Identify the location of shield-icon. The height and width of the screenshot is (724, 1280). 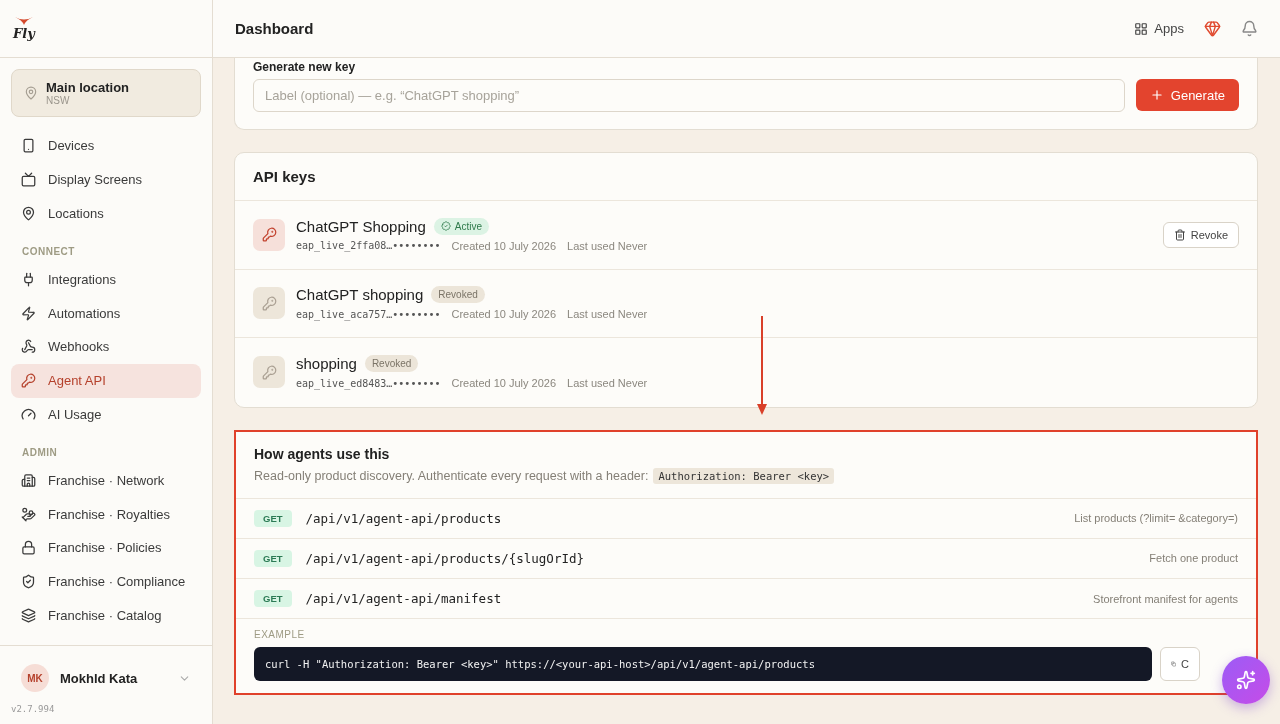
(28, 582).